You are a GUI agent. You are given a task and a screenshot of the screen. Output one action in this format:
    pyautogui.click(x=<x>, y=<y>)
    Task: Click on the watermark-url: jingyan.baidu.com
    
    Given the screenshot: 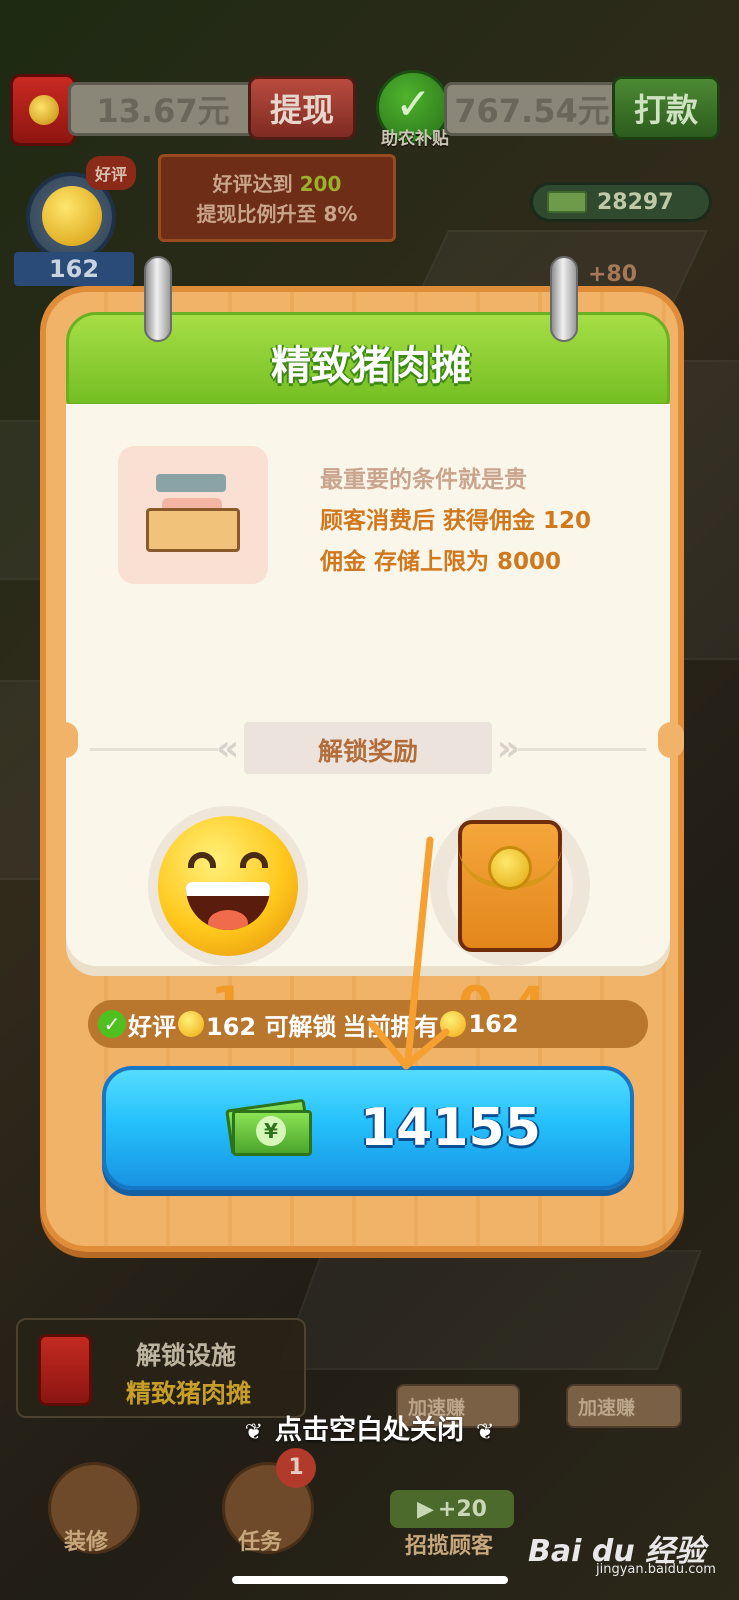 What is the action you would take?
    pyautogui.click(x=656, y=1569)
    